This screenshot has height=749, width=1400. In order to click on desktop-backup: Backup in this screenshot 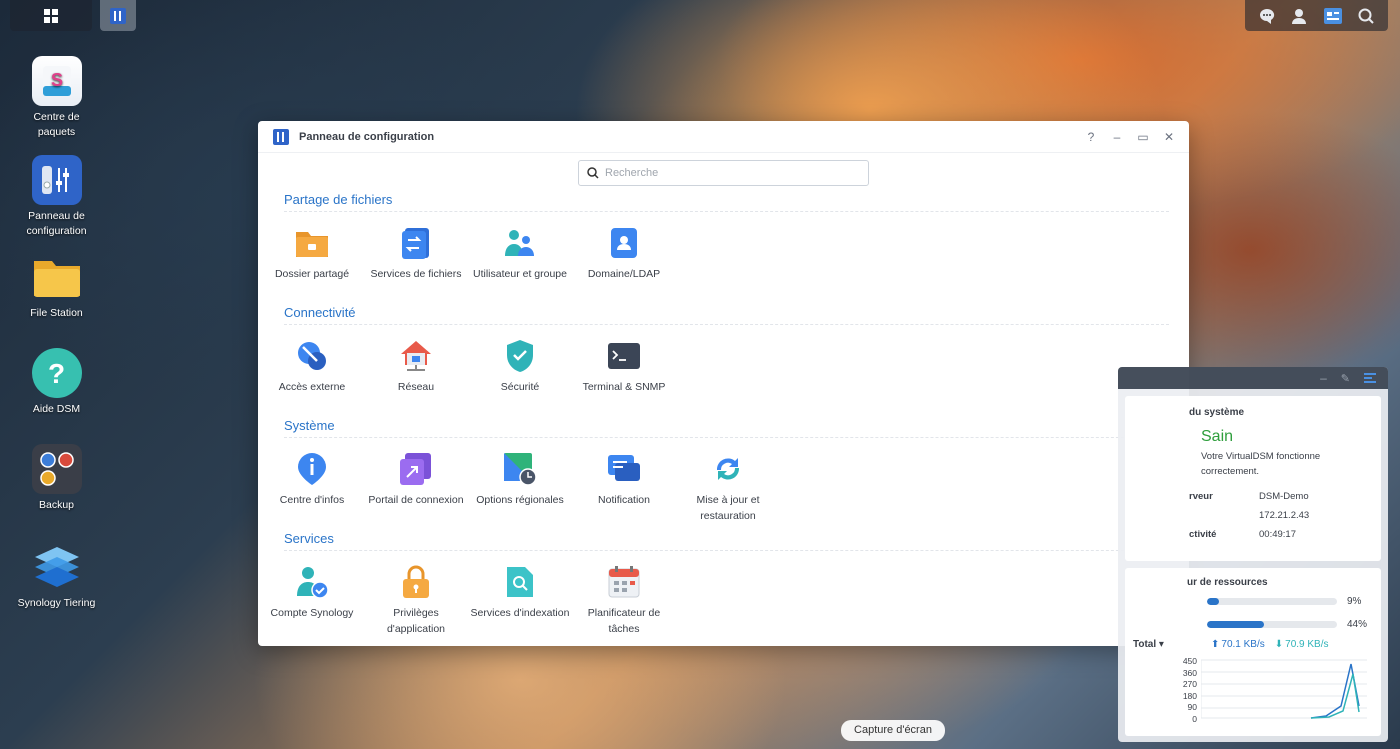, I will do `click(56, 478)`.